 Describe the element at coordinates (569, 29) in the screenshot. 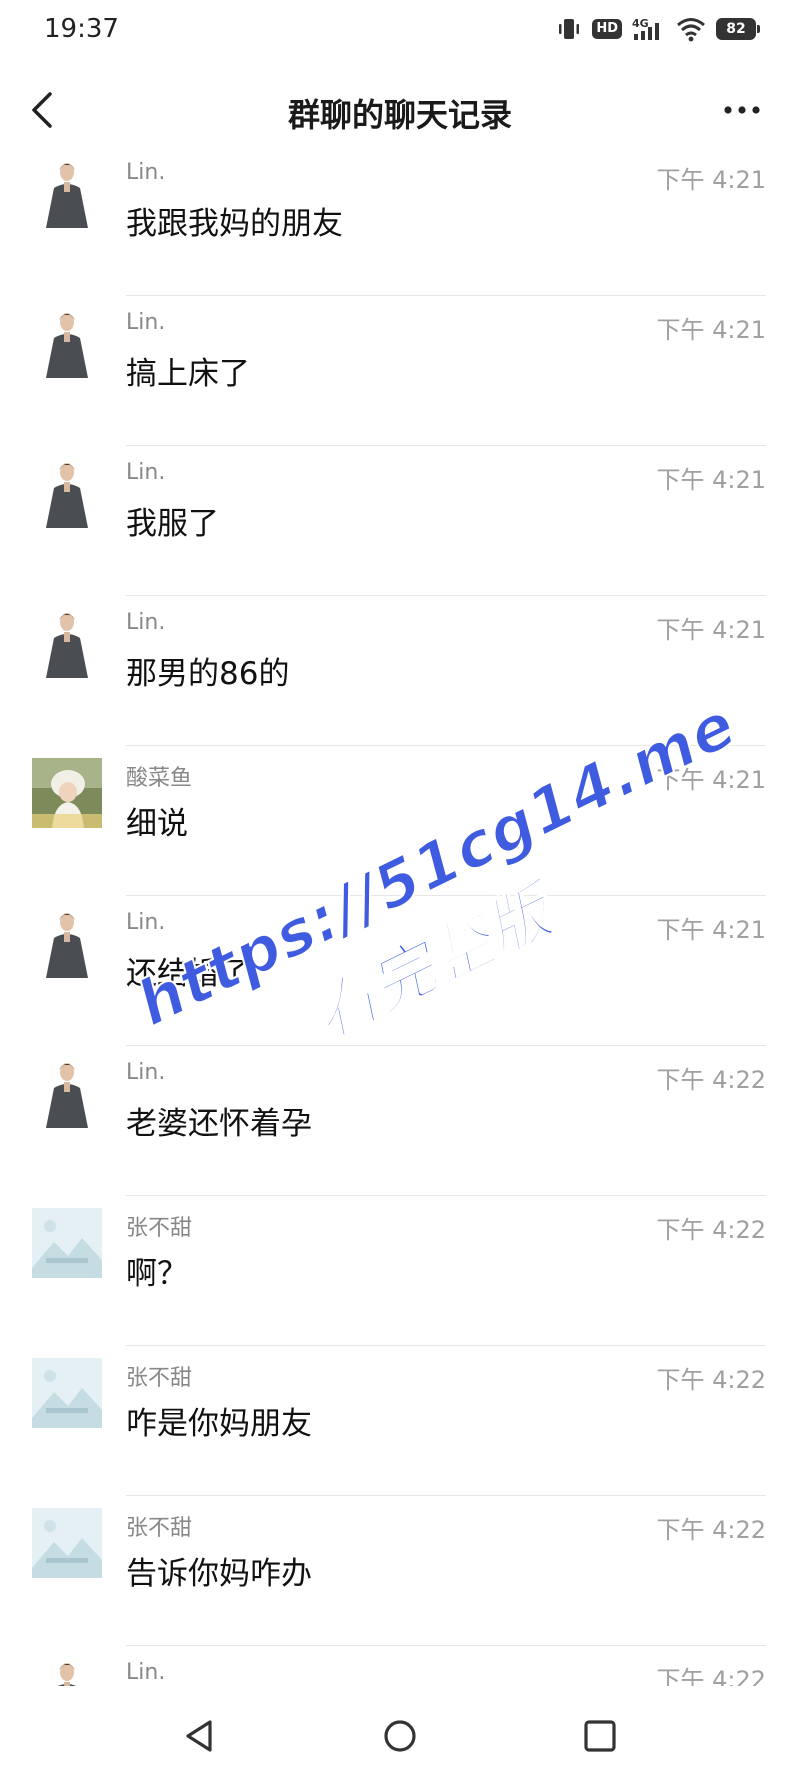

I see `vibrate-icon` at that location.